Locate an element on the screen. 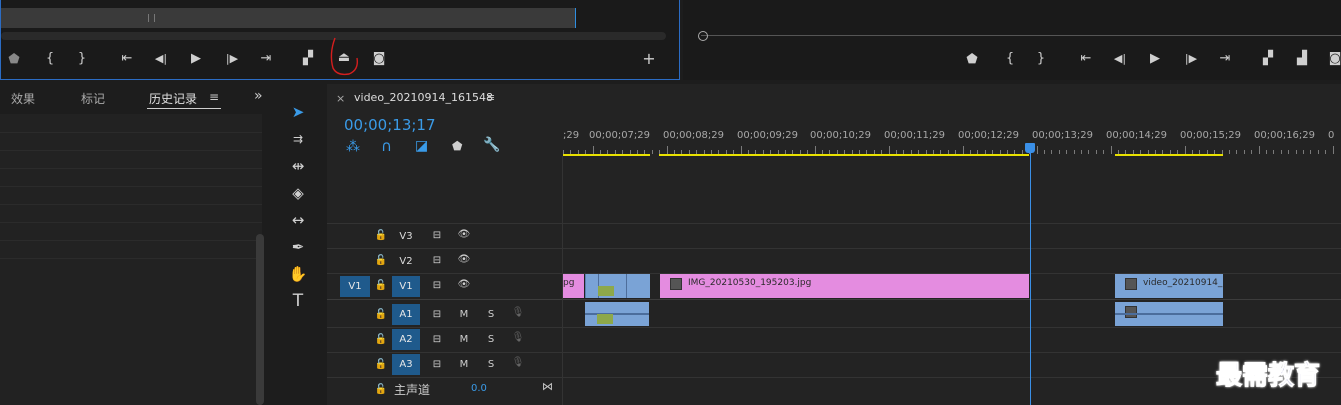  extract-icon: ▟ is located at coordinates (1302, 59).